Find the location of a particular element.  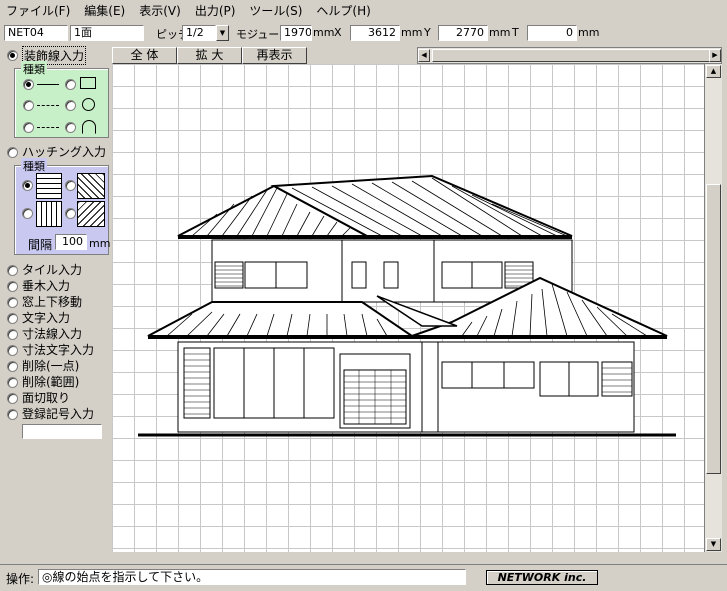

pitch-dropdown-button: ▼ is located at coordinates (222, 33).